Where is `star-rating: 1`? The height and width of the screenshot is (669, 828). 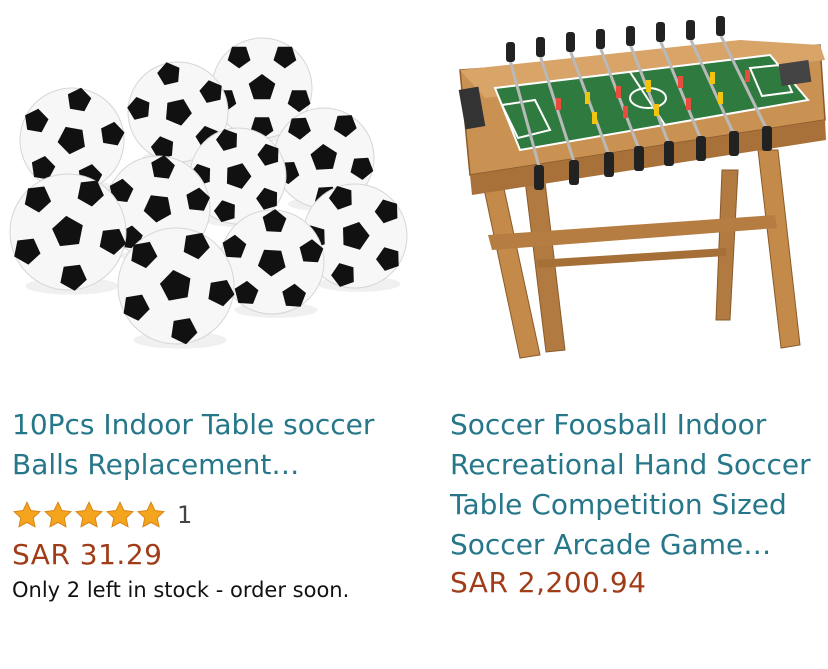
star-rating: 1 is located at coordinates (102, 515).